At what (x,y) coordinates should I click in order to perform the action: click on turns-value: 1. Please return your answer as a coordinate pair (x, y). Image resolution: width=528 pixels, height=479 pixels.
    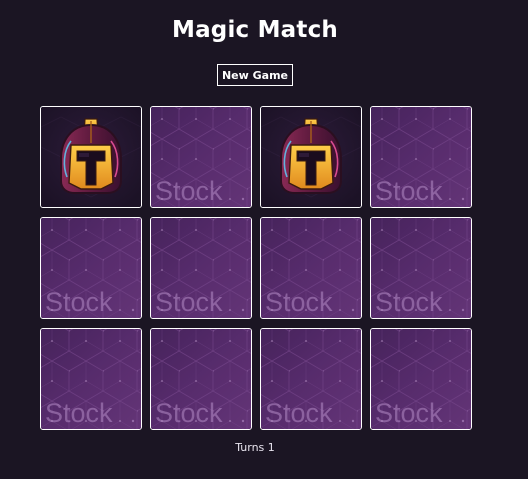
    Looking at the image, I should click on (271, 447).